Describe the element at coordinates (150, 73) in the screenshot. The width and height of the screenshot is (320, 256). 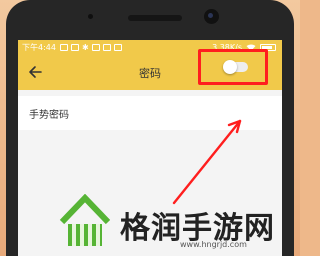
I see `page-title: 密码` at that location.